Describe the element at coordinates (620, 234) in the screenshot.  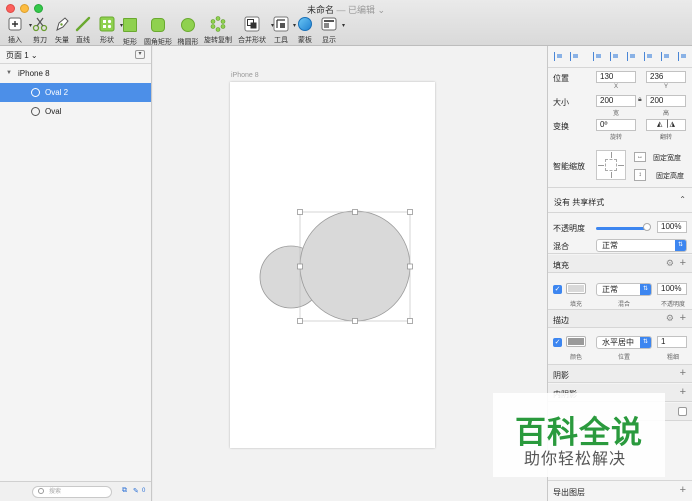
I see `appearance-section: 不透明度 100% 混合 正常 ⇅` at that location.